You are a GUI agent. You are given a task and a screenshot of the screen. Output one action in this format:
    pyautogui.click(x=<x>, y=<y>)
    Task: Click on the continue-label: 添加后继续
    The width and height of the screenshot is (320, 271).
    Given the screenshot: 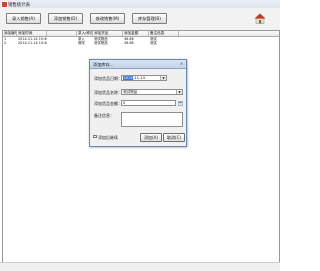 What is the action you would take?
    pyautogui.click(x=108, y=137)
    